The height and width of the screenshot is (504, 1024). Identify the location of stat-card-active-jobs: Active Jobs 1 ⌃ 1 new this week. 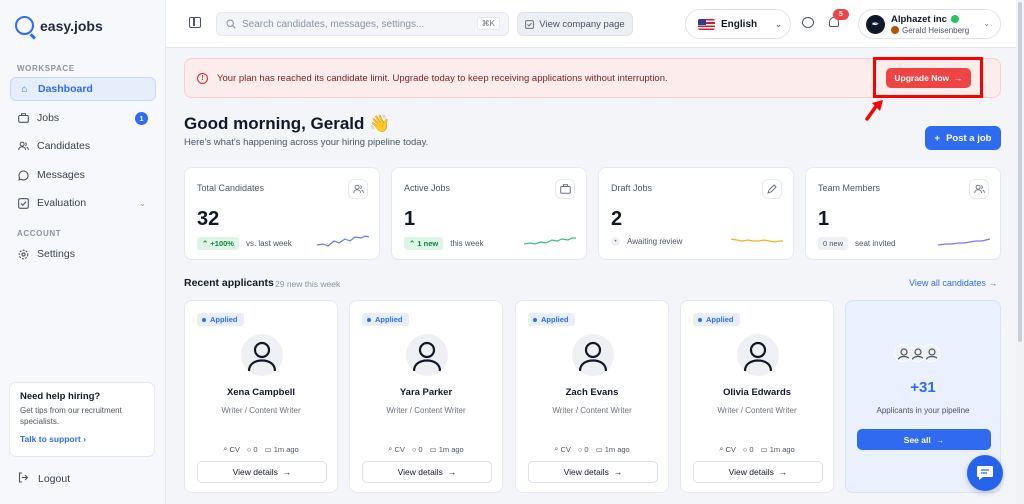
(489, 213).